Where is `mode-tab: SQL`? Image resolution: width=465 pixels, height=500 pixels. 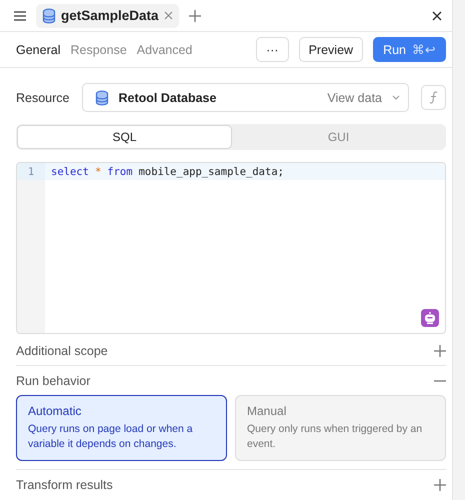 mode-tab: SQL is located at coordinates (124, 137).